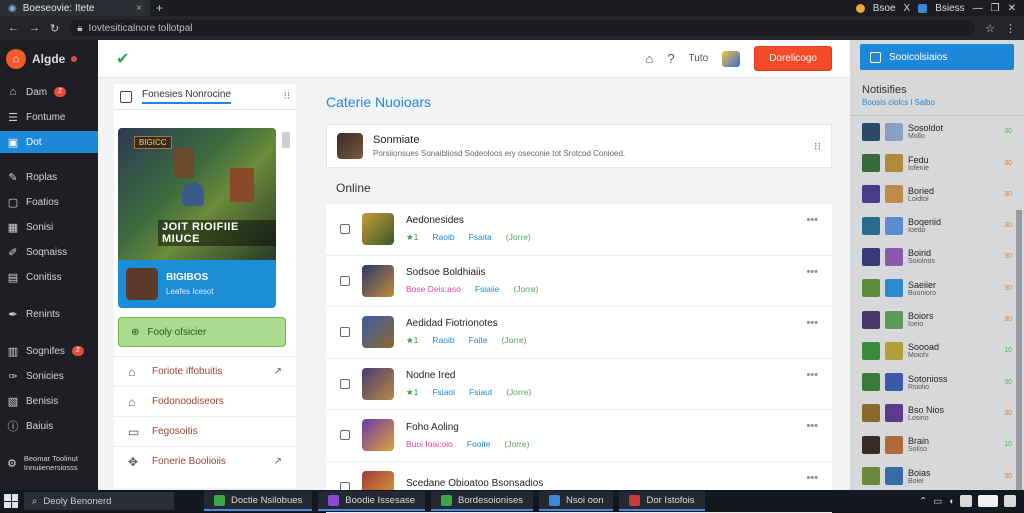  I want to click on tab-close-icon: ×, so click(139, 8).